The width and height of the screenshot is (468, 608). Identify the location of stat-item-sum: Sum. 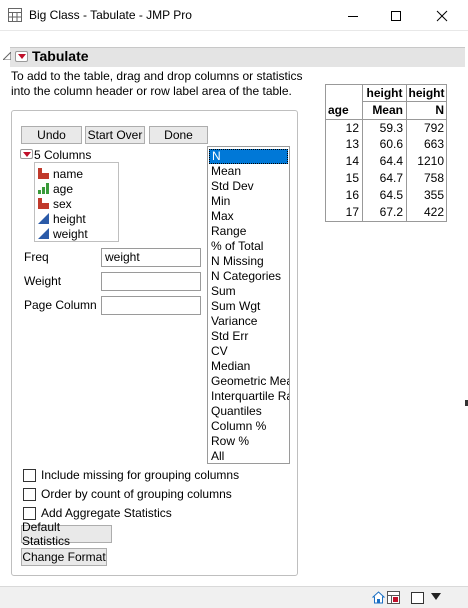
(248, 291).